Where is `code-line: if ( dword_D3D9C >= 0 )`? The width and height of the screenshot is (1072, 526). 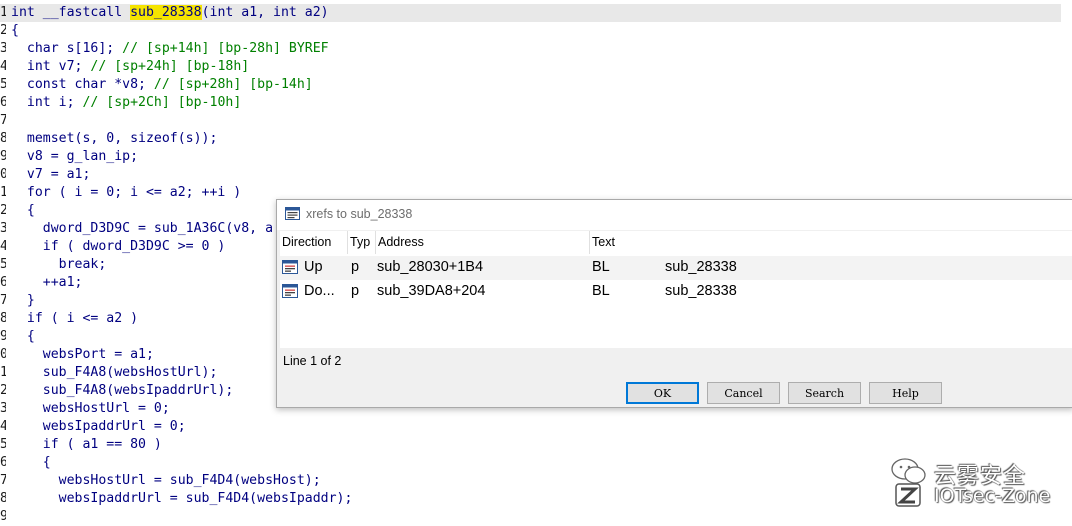 code-line: if ( dword_D3D9C >= 0 ) is located at coordinates (118, 247).